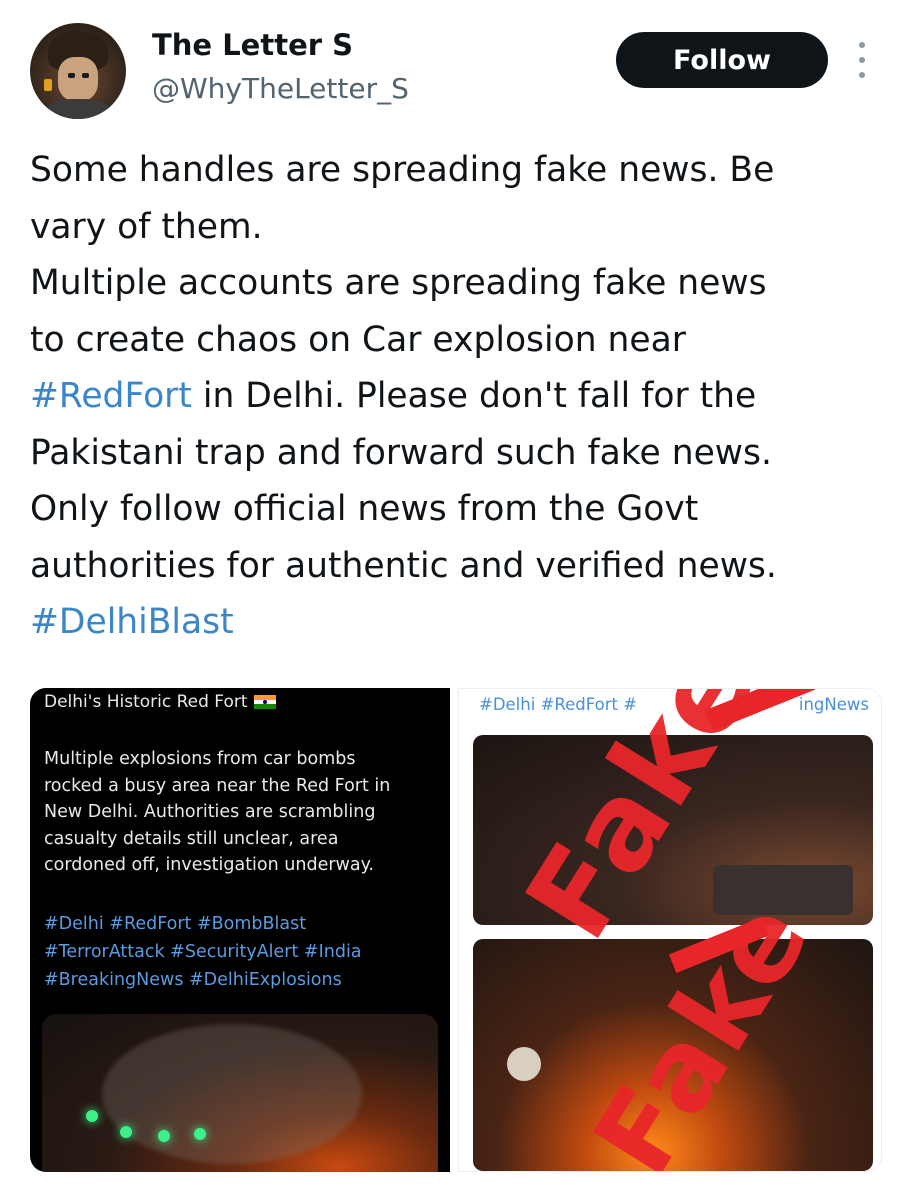  Describe the element at coordinates (524, 1064) in the screenshot. I see `street-lamp` at that location.